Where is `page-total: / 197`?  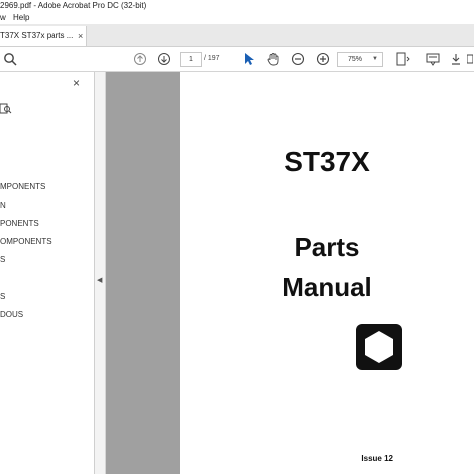
page-total: / 197 is located at coordinates (212, 58).